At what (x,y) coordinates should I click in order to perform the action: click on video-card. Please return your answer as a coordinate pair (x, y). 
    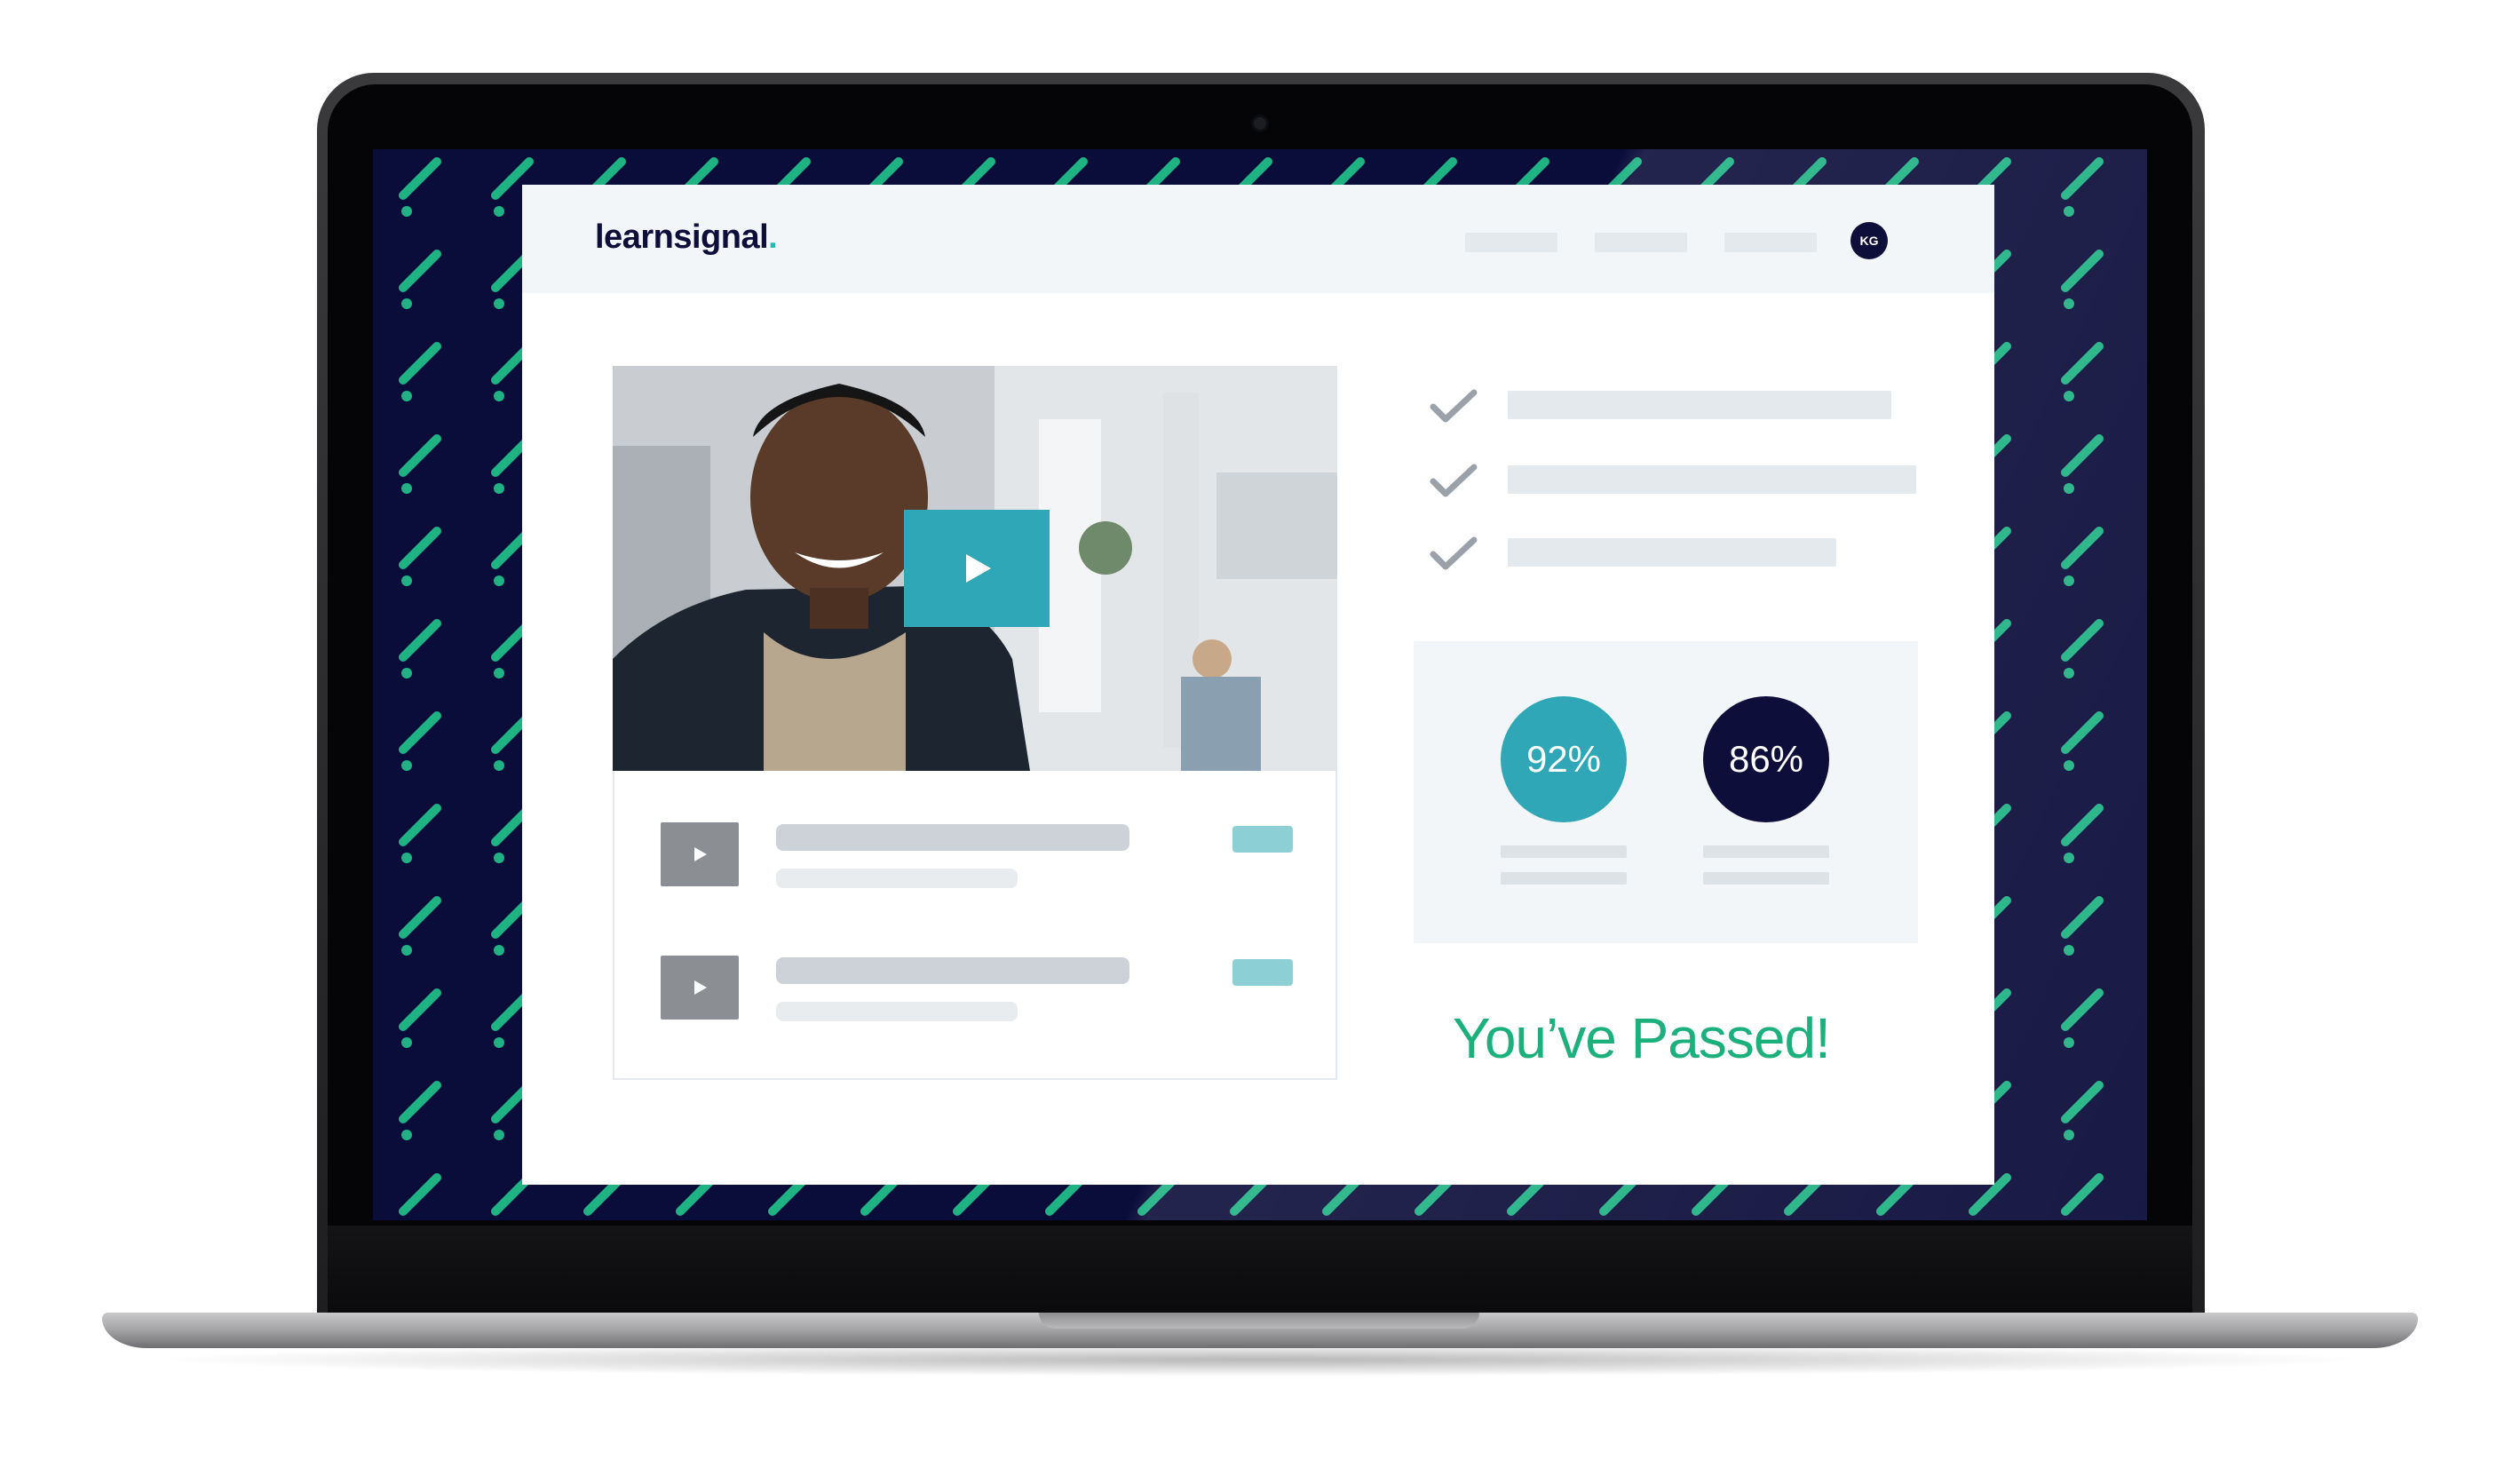
    Looking at the image, I should click on (975, 723).